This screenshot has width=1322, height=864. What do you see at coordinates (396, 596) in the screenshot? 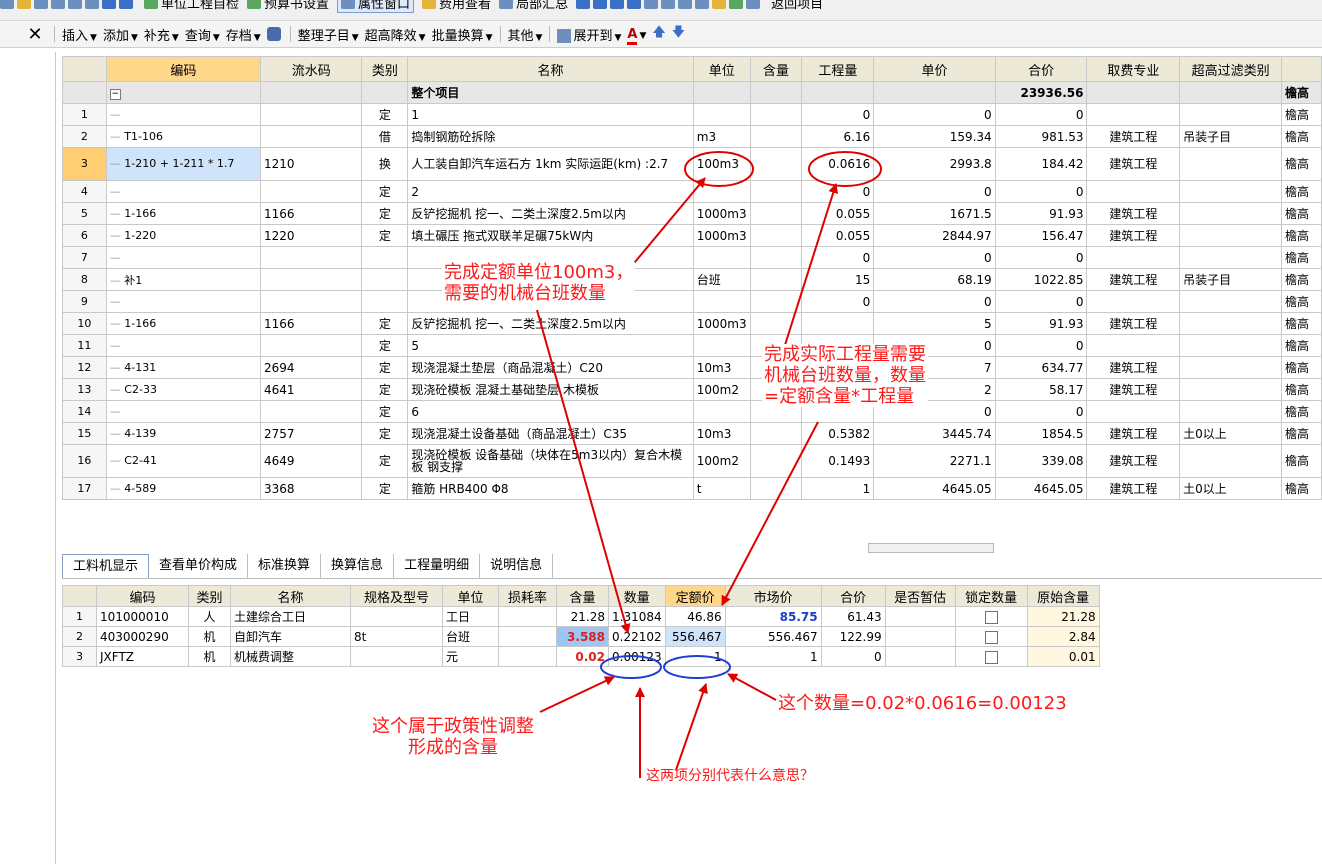
I see `col-header-spec: 规格及型号` at bounding box center [396, 596].